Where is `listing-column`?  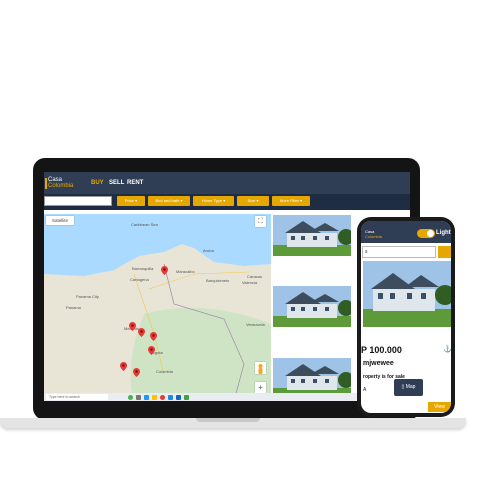 listing-column is located at coordinates (314, 307).